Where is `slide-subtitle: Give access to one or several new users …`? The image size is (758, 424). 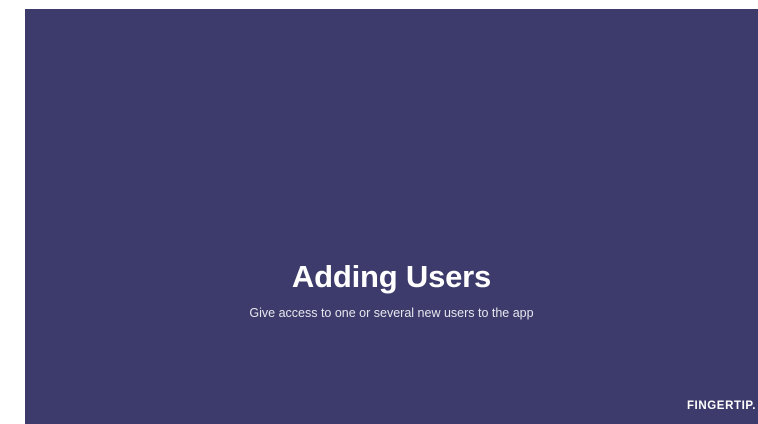 slide-subtitle: Give access to one or several new users … is located at coordinates (391, 313).